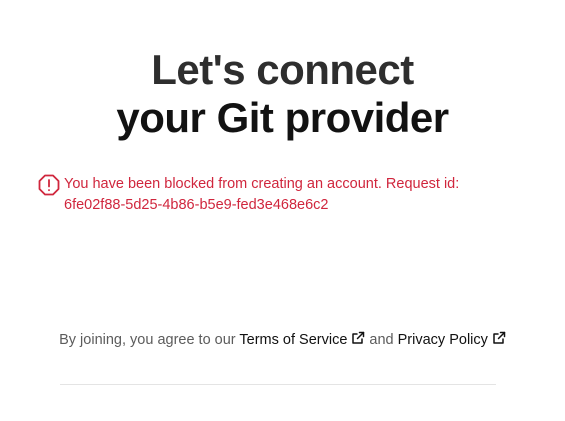 The height and width of the screenshot is (421, 565). Describe the element at coordinates (196, 205) in the screenshot. I see `error-request-id: 6fe02f88-5d25-4b86-b5e9-fed3e468e6c2` at that location.